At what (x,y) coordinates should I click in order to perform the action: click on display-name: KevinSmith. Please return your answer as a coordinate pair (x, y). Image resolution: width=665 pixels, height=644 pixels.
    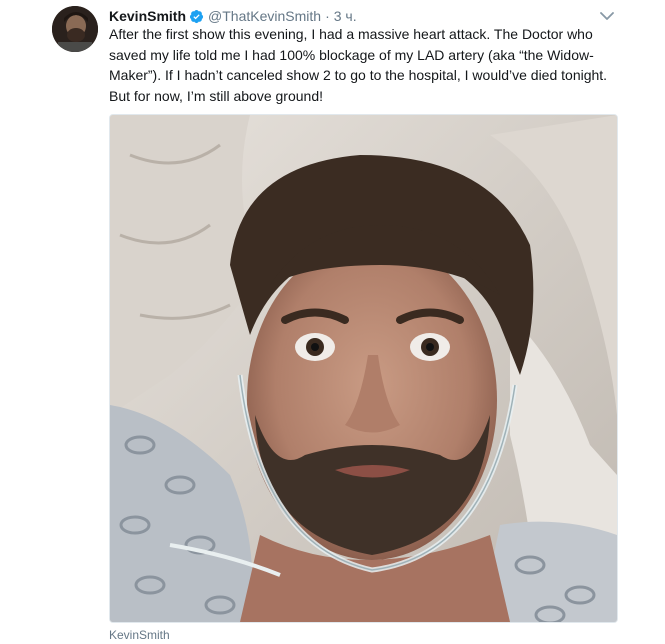
    Looking at the image, I should click on (147, 16).